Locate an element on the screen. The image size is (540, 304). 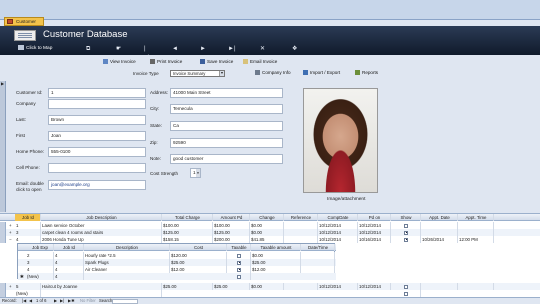
cost-cell: $25.00 is located at coordinates (198, 262).